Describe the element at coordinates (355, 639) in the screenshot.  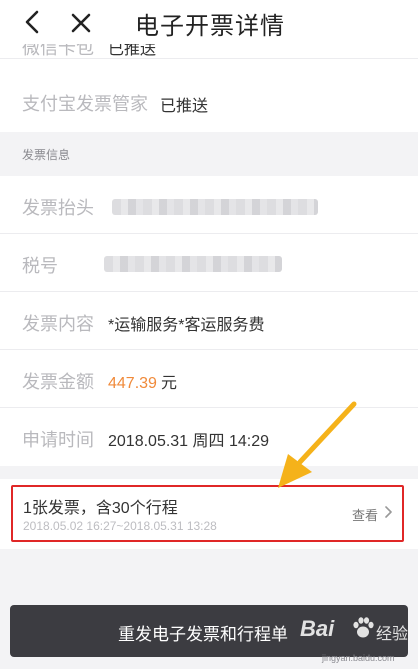
I see `baidu-watermark: Bai 经验 jingyan.baidu.com` at that location.